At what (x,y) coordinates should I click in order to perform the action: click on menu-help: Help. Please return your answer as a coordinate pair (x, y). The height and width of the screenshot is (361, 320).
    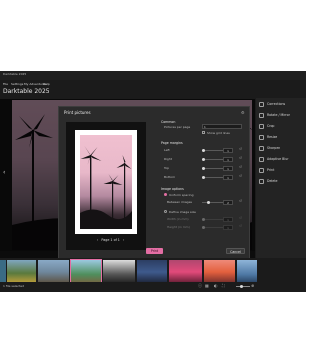
    Looking at the image, I should click on (46, 84).